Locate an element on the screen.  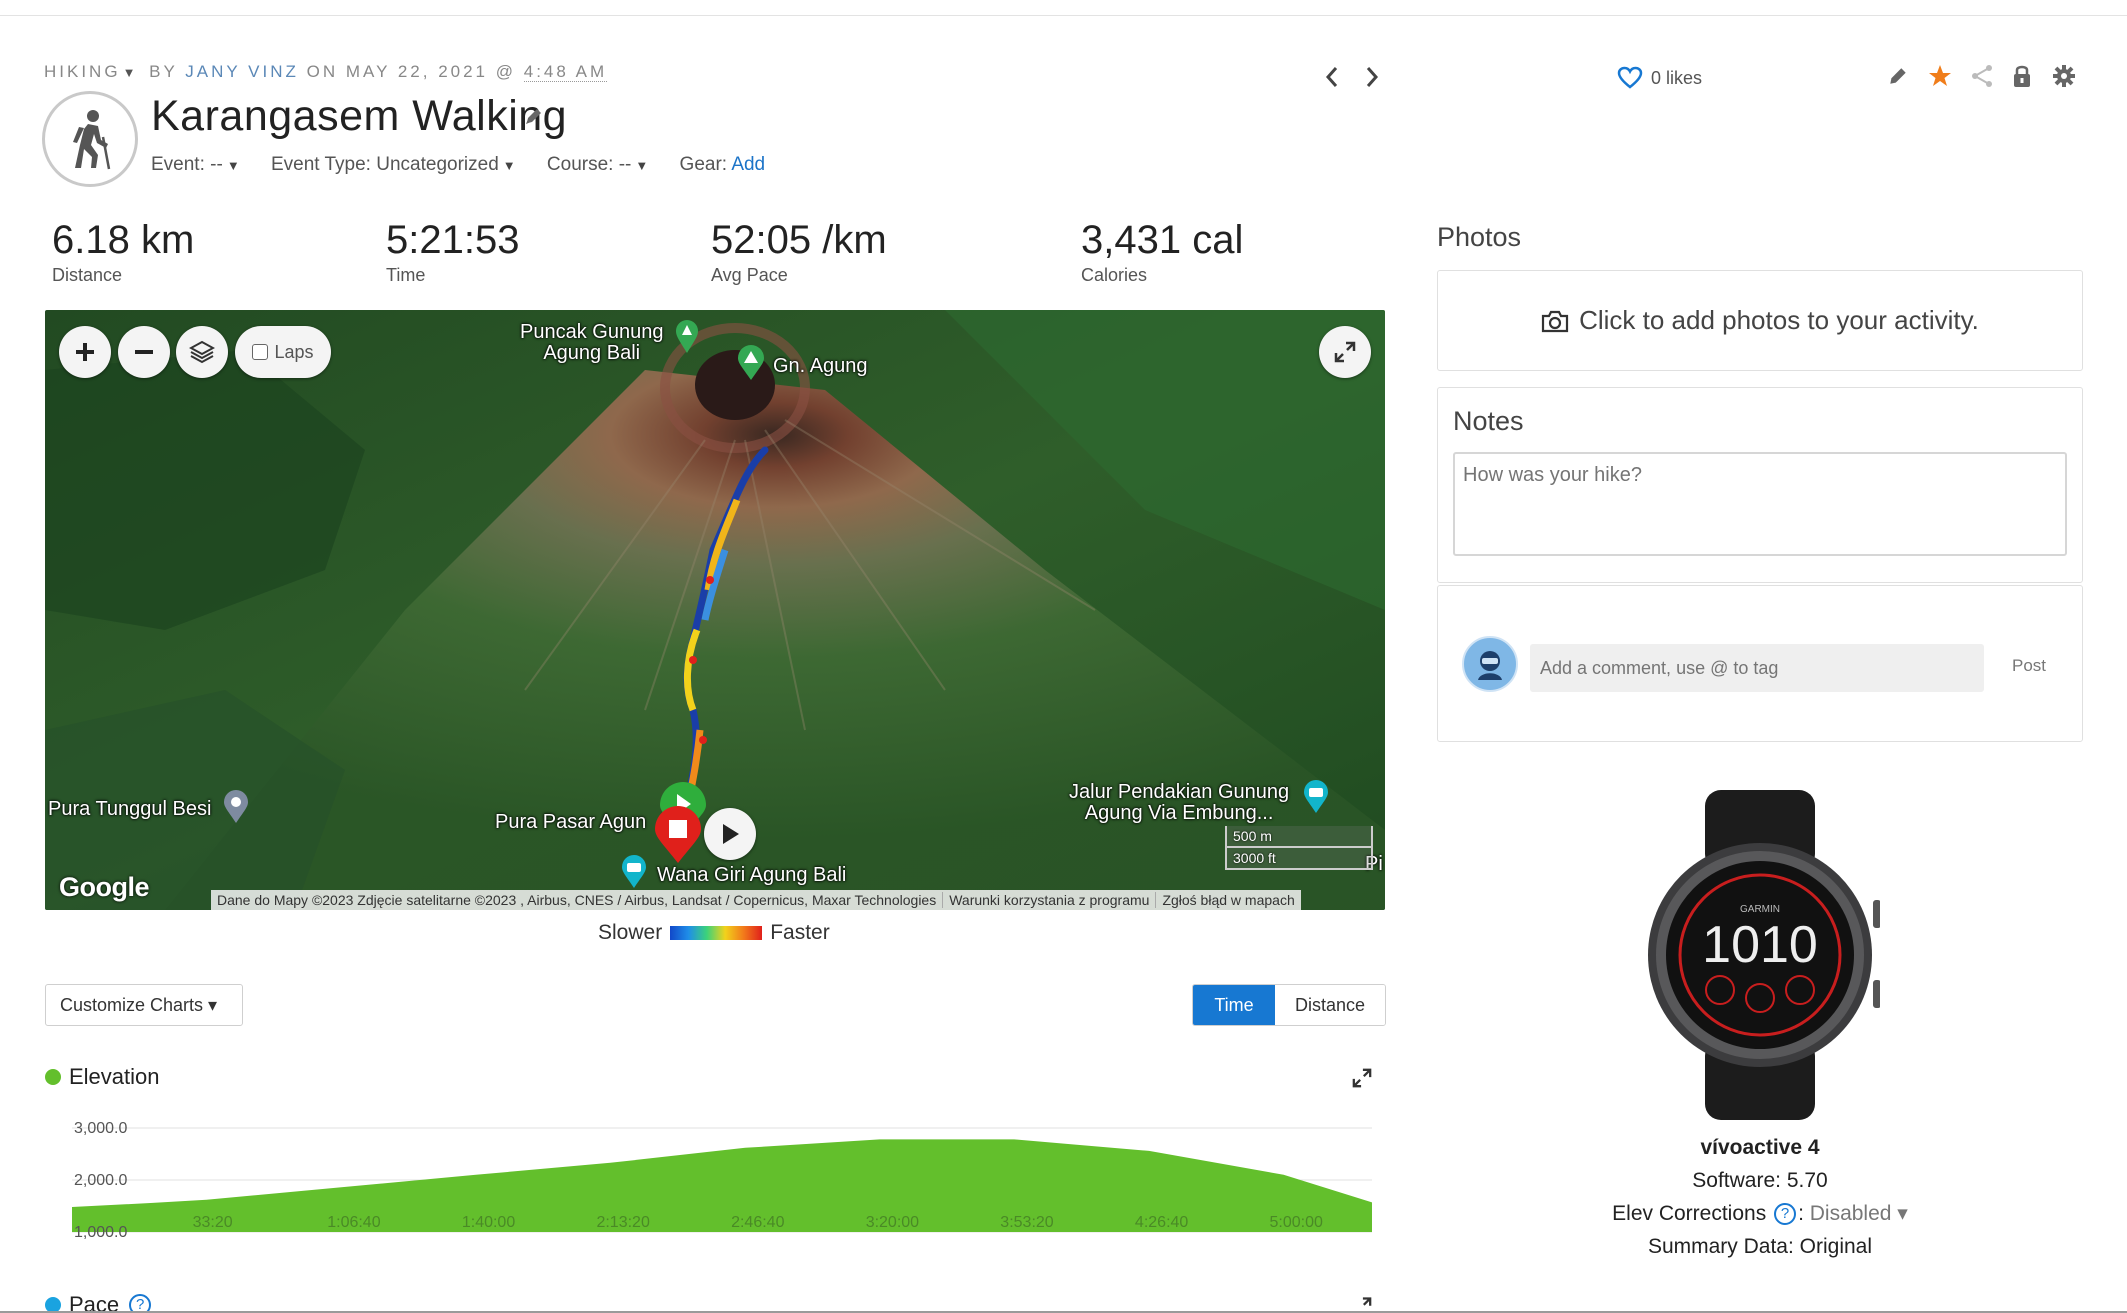
author-link: JANY VINZ is located at coordinates (242, 71).